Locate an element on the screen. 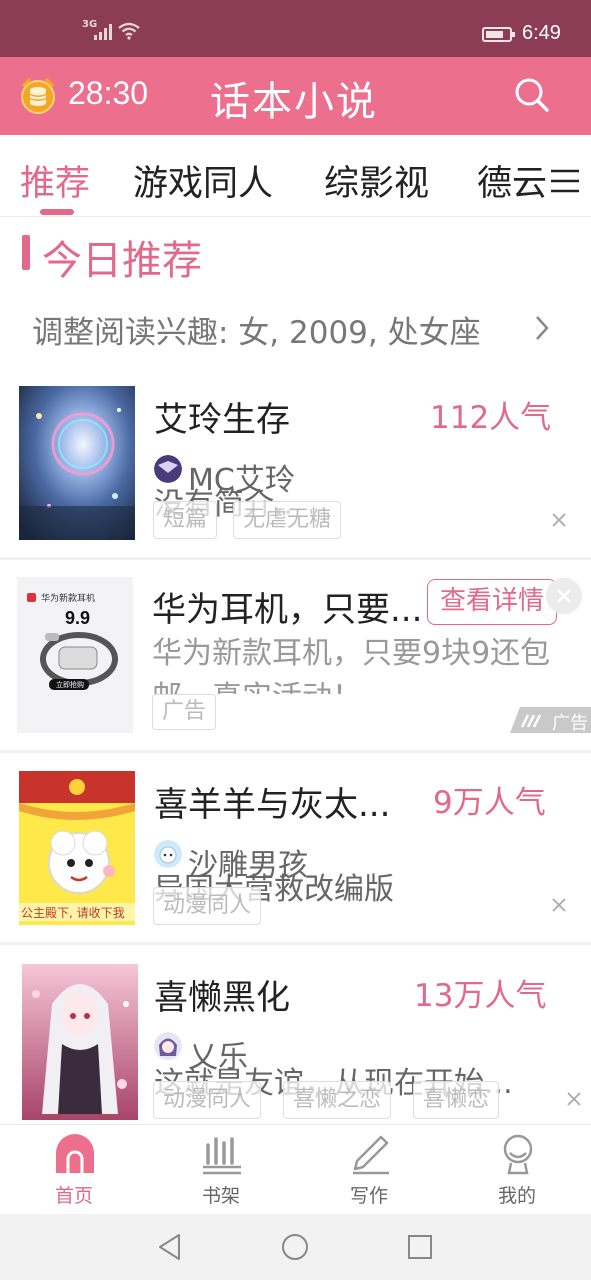  tab-recommend: 推荐 is located at coordinates (55, 180).